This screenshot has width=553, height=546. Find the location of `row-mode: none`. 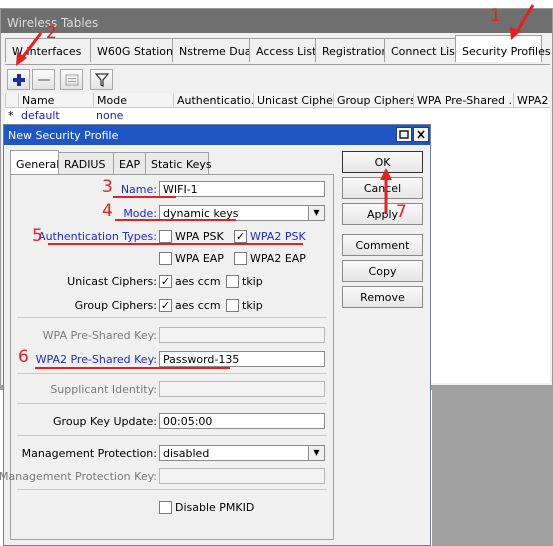

row-mode: none is located at coordinates (110, 115).